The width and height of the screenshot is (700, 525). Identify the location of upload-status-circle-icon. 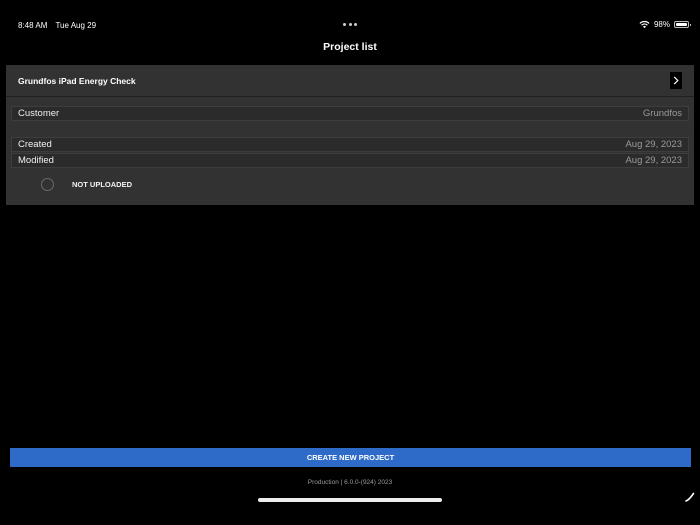
(47, 184).